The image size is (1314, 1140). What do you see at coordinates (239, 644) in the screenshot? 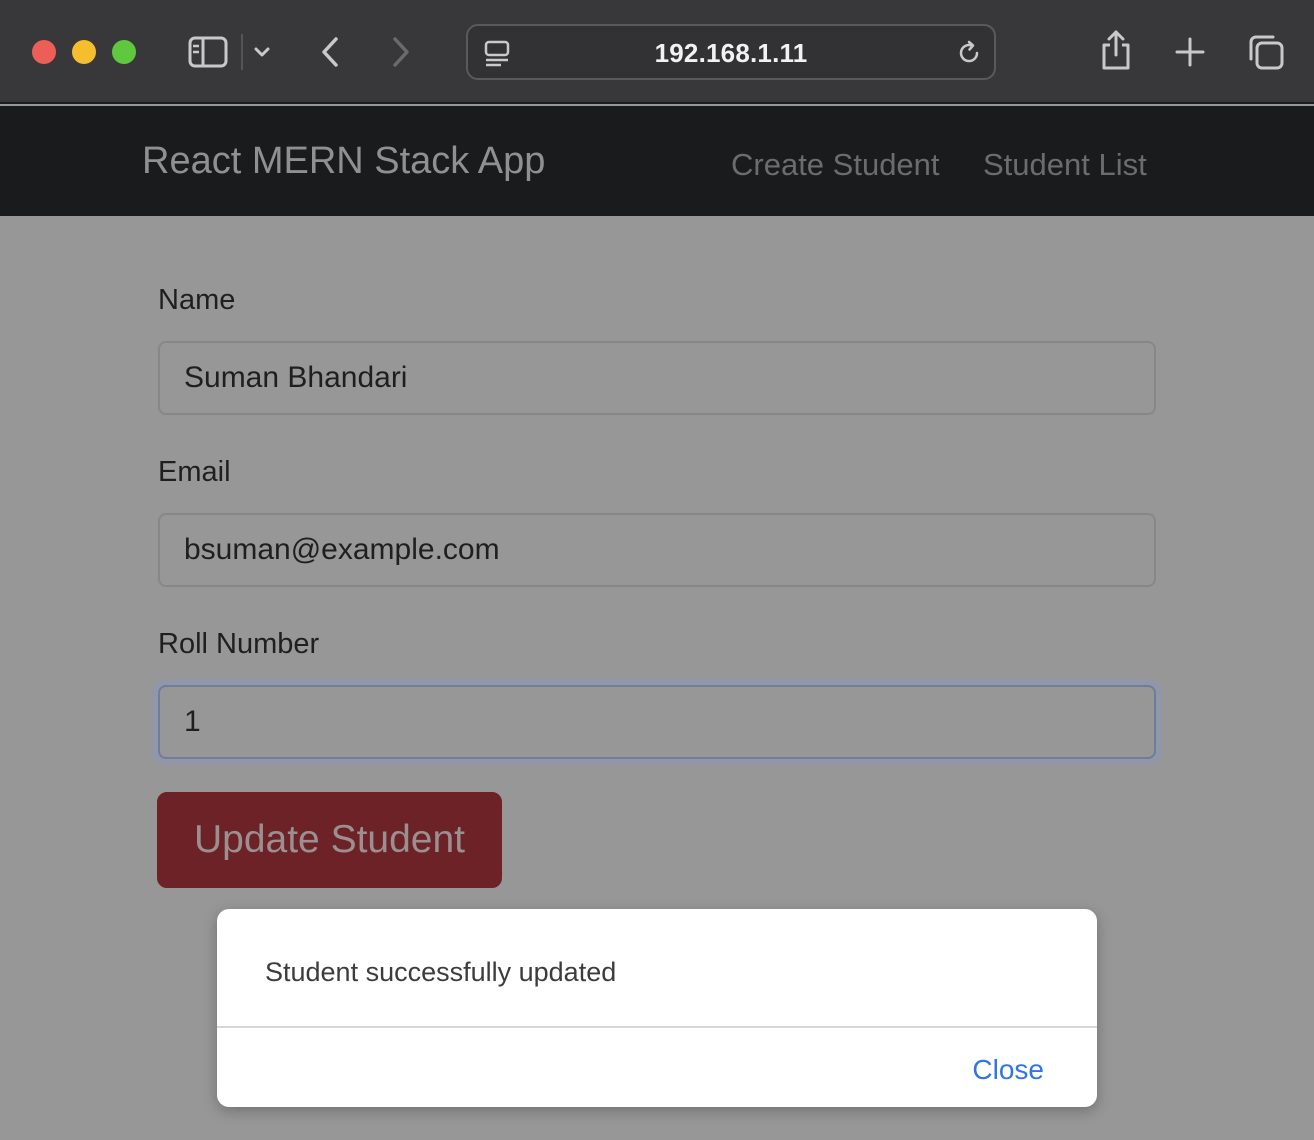
I see `roll-number-label: Roll Number` at bounding box center [239, 644].